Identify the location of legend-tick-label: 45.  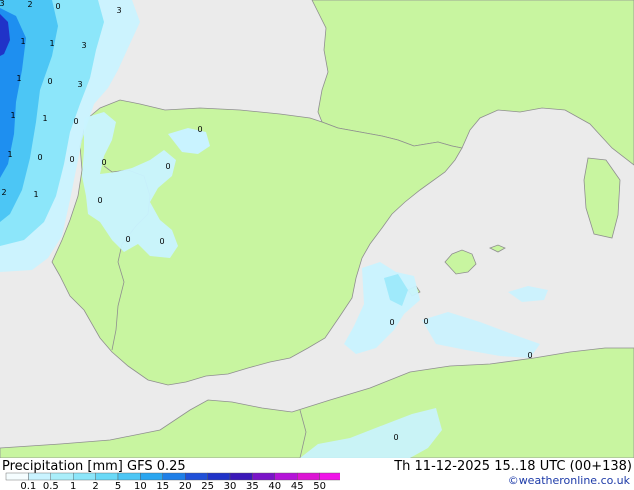
(297, 485).